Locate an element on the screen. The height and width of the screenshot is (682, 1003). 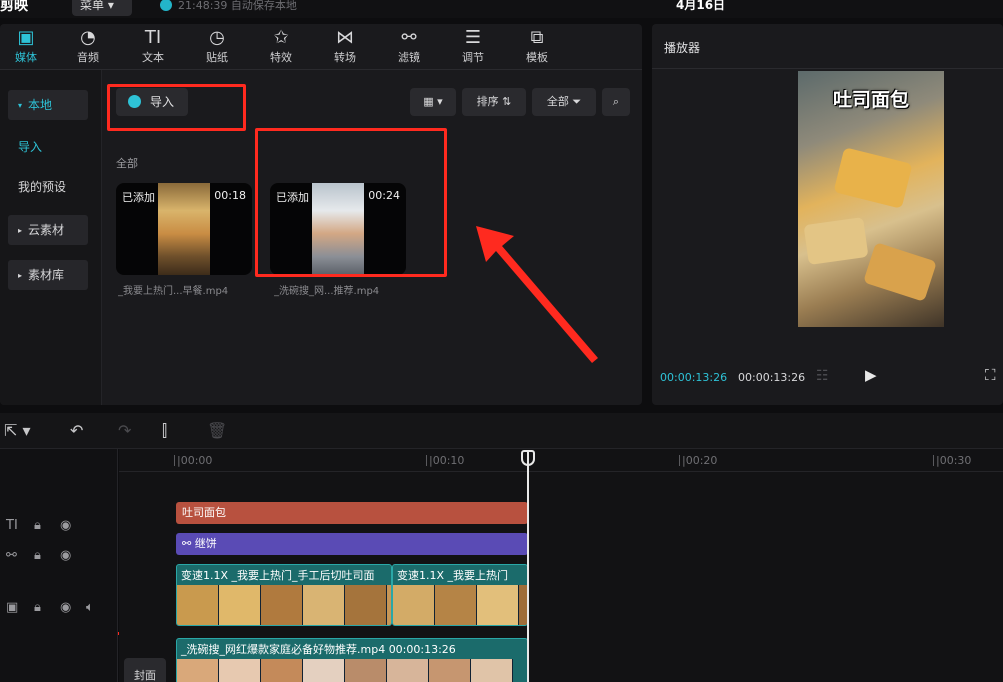
filter-funnel-icon: ⏷ is located at coordinates (577, 101).